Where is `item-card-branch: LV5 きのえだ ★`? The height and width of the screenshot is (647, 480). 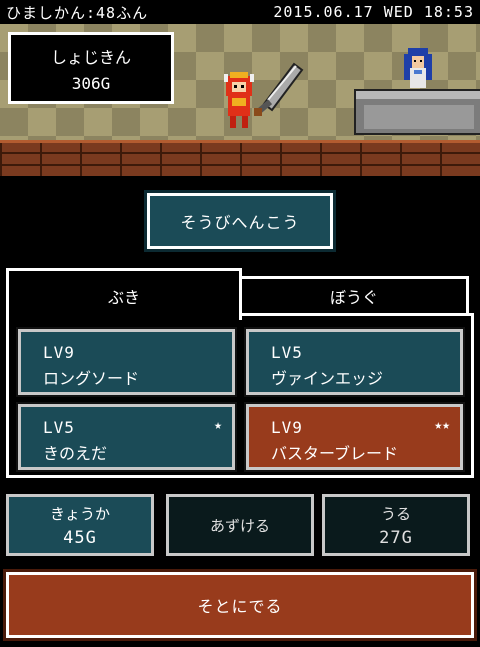
item-card-branch: LV5 きのえだ ★ is located at coordinates (126, 437).